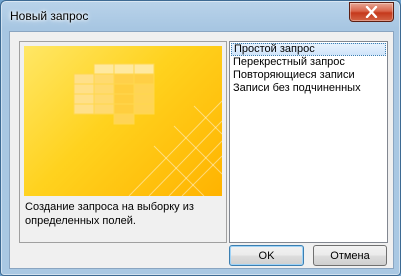  Describe the element at coordinates (308, 49) in the screenshot. I see `list-item-simple-query: Простой запрос` at that location.